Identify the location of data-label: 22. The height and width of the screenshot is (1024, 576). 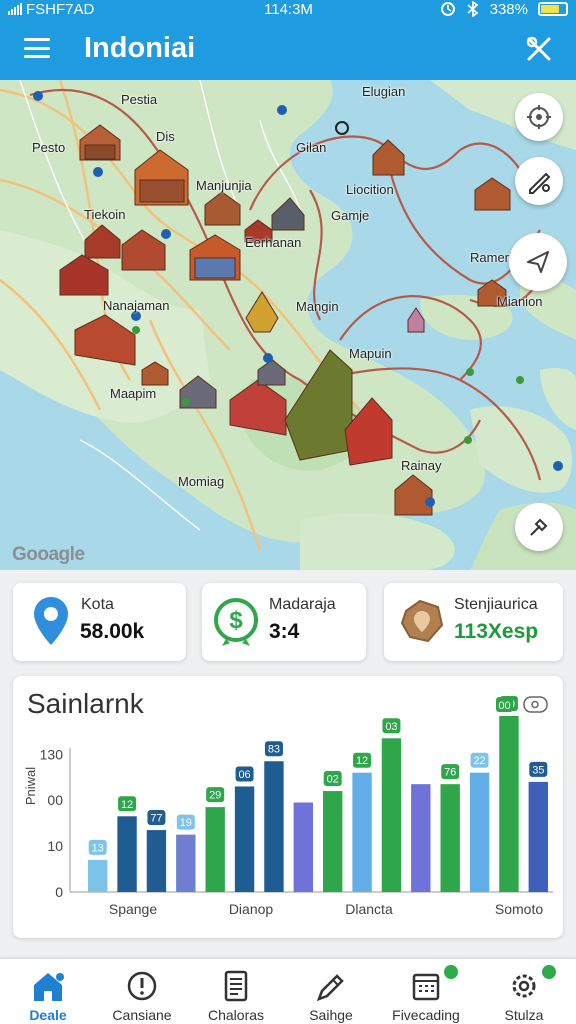
(479, 761).